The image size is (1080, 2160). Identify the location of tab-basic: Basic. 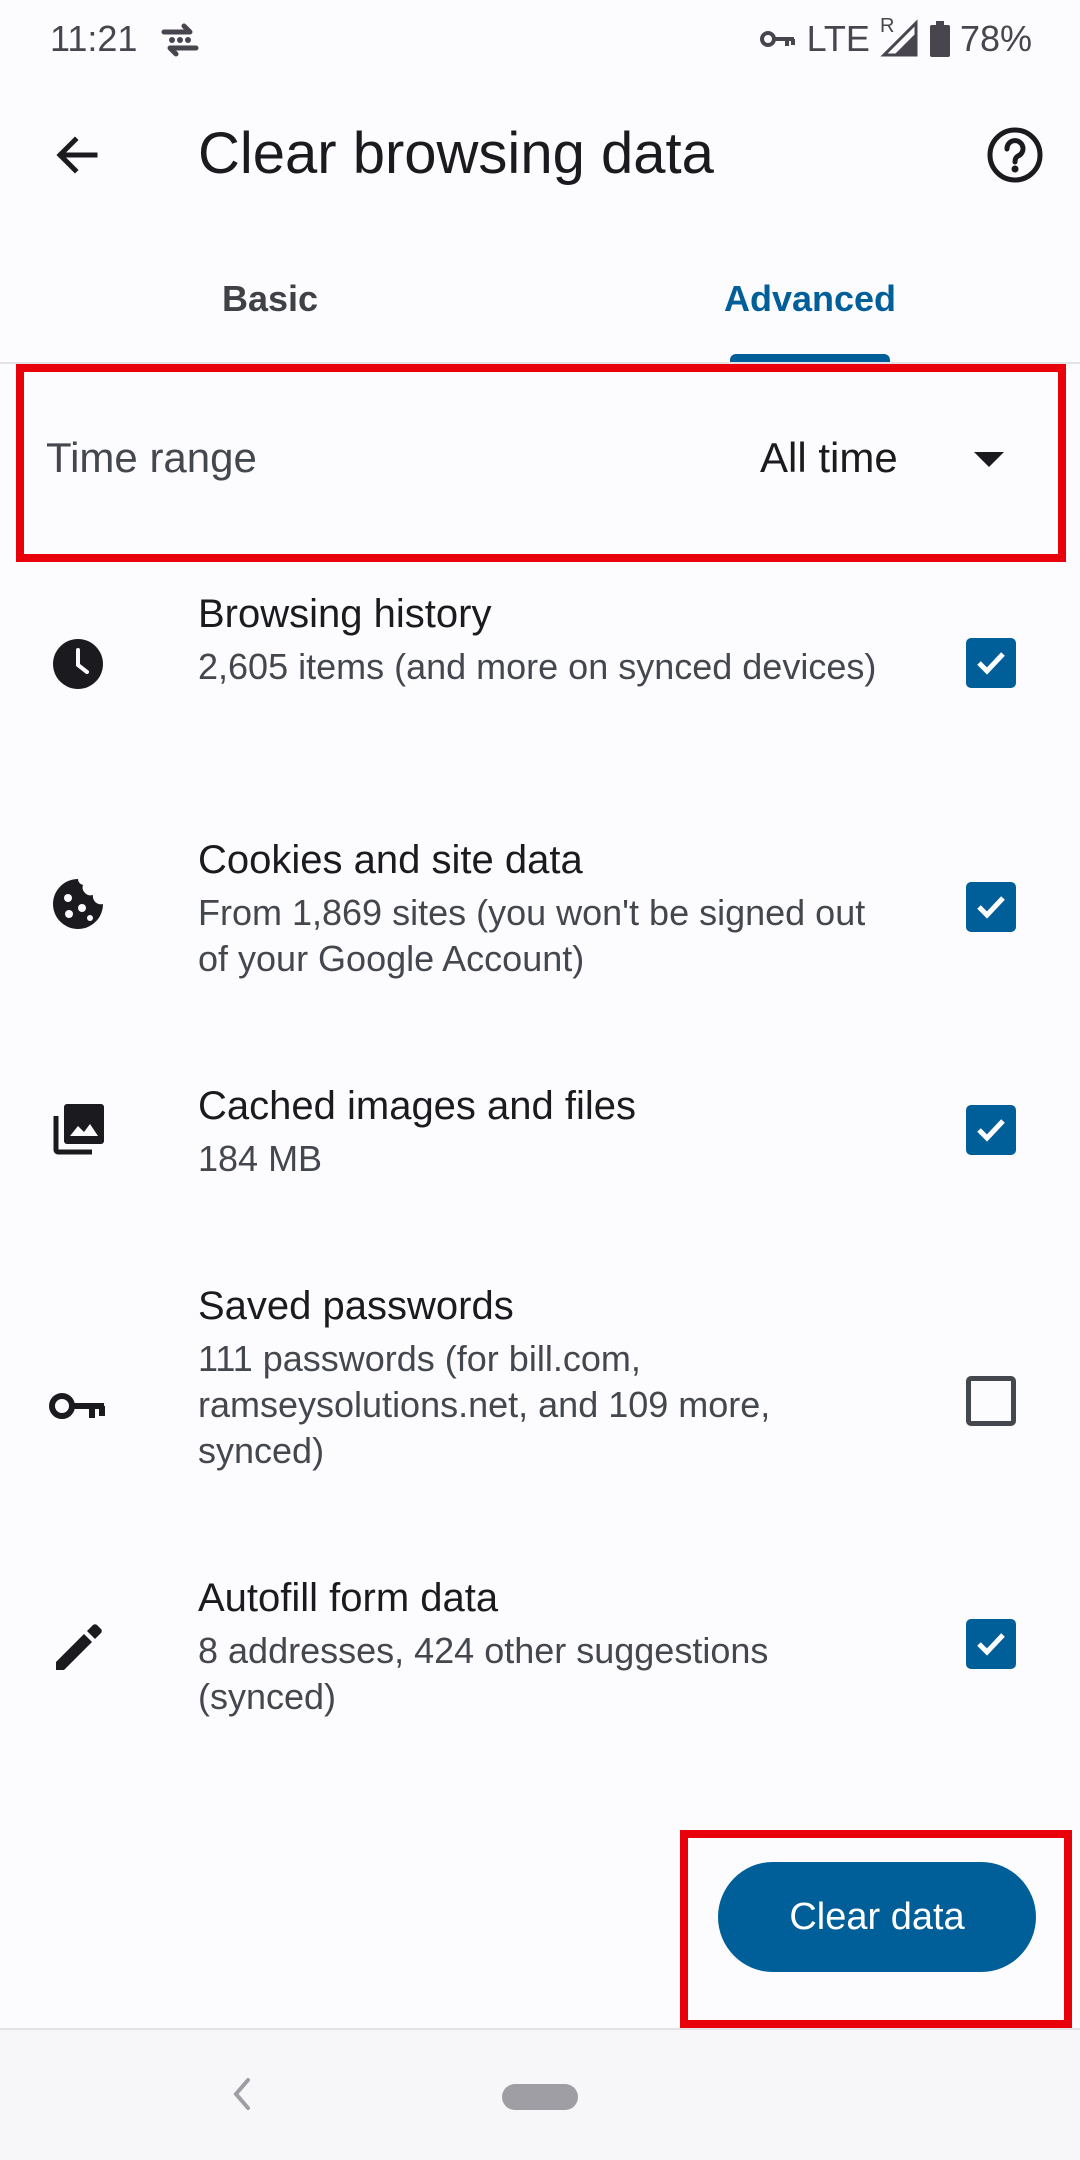
(270, 301).